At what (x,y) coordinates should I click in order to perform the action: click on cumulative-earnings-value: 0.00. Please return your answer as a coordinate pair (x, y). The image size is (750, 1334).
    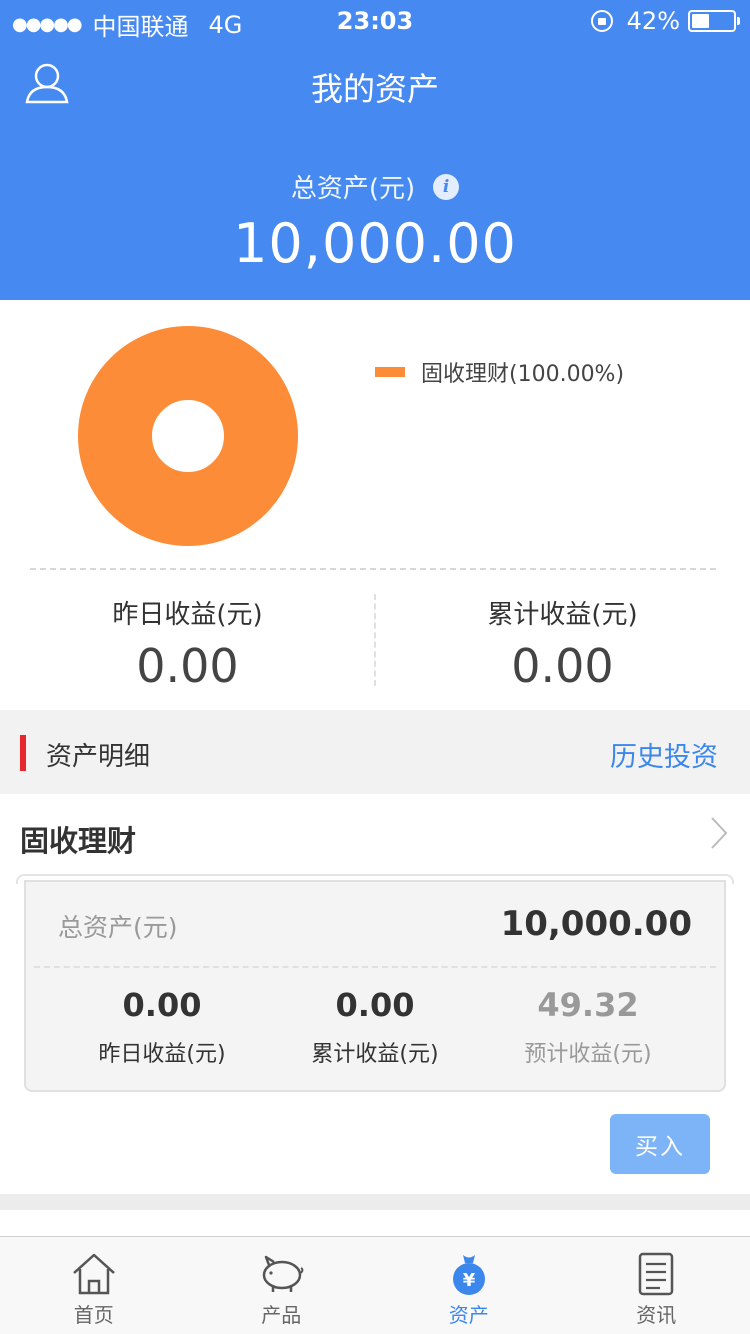
    Looking at the image, I should click on (562, 666).